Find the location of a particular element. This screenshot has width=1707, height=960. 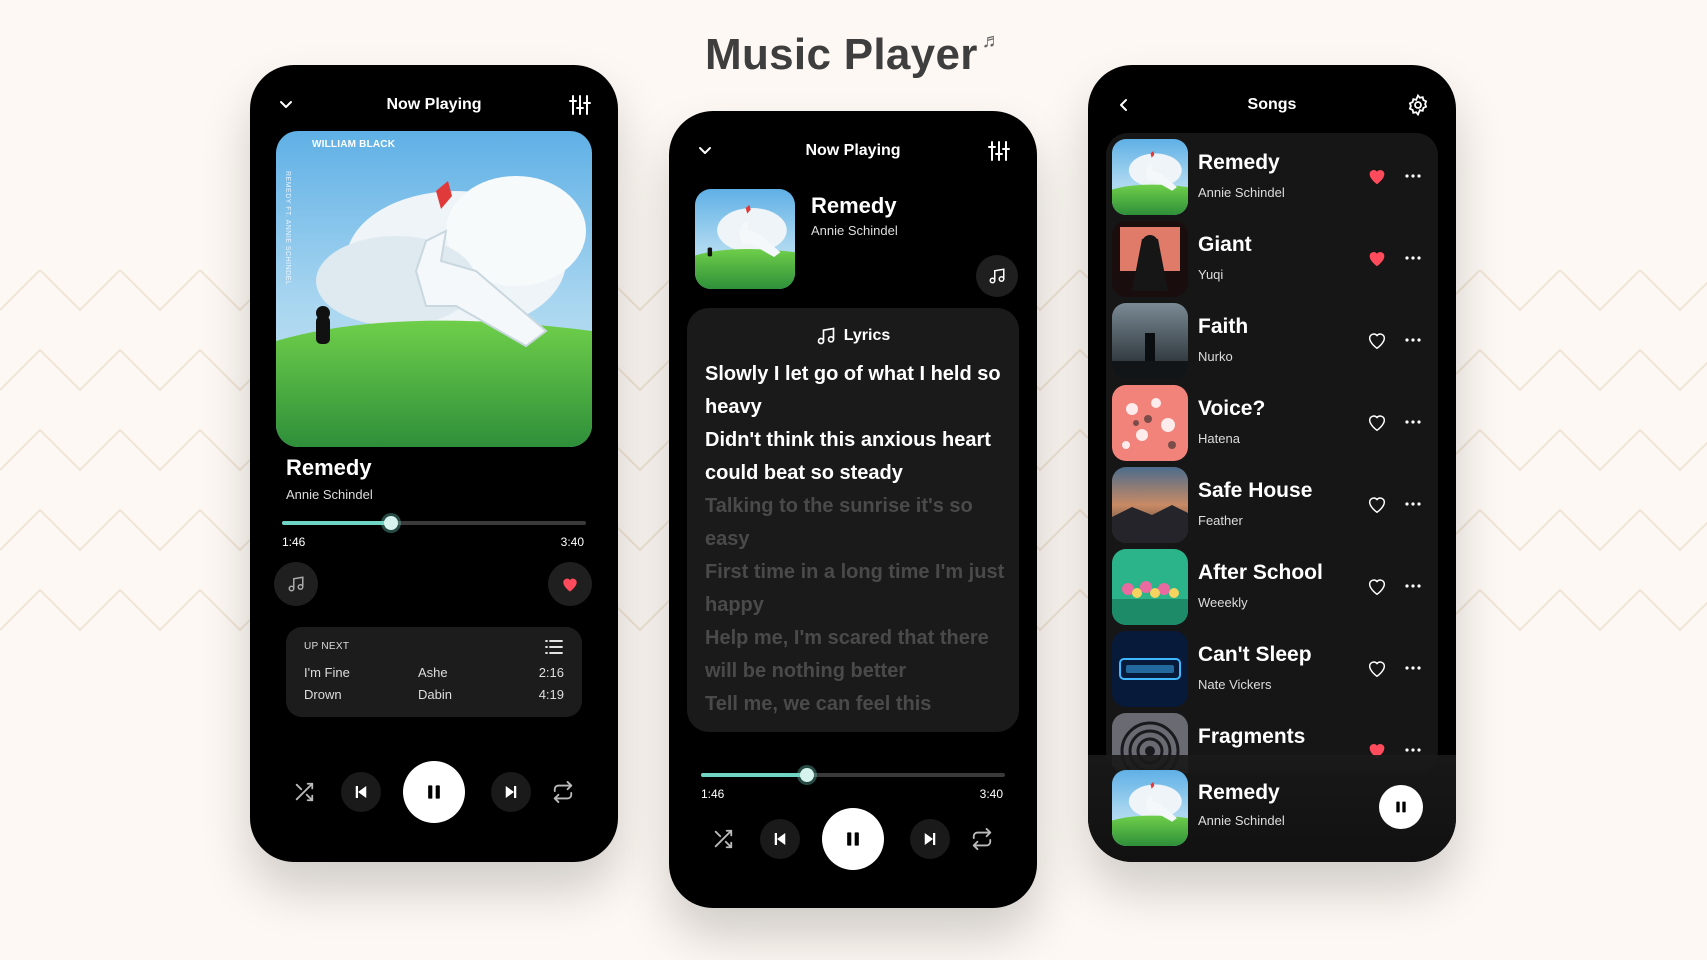

playback-controls is located at coordinates (853, 839).